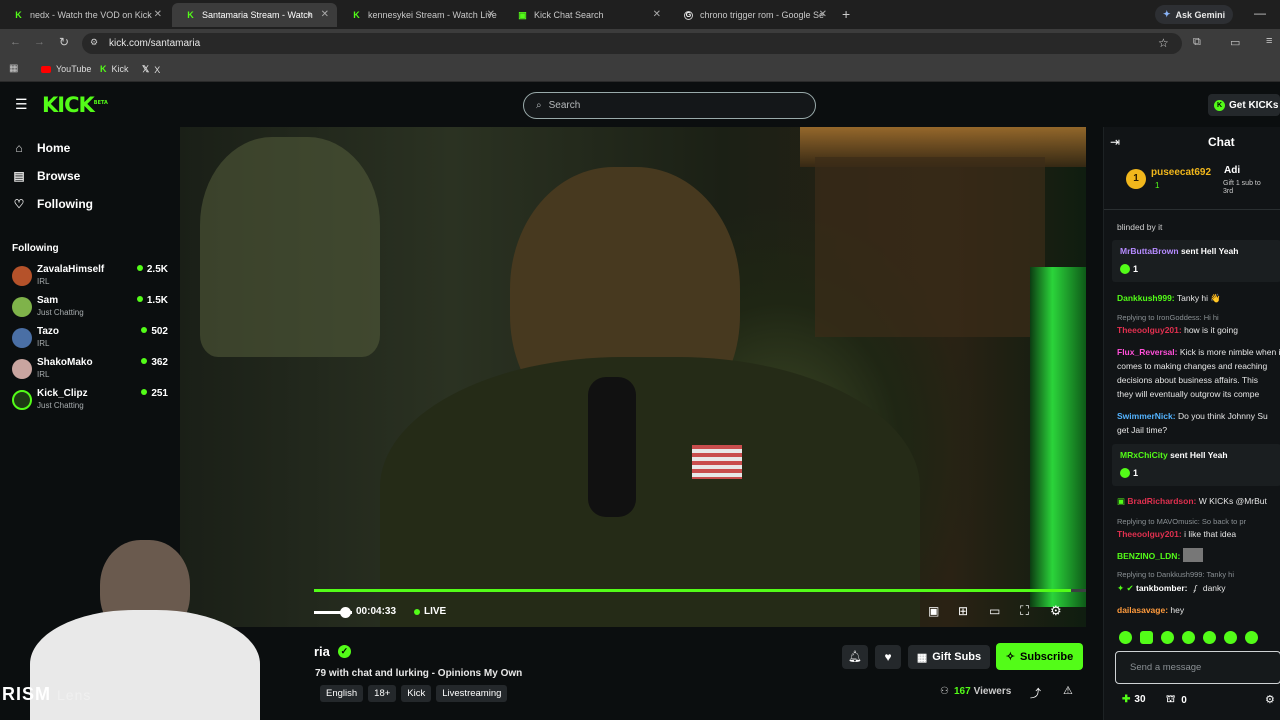  I want to click on message-user: MrButtaBrown, so click(1149, 251).